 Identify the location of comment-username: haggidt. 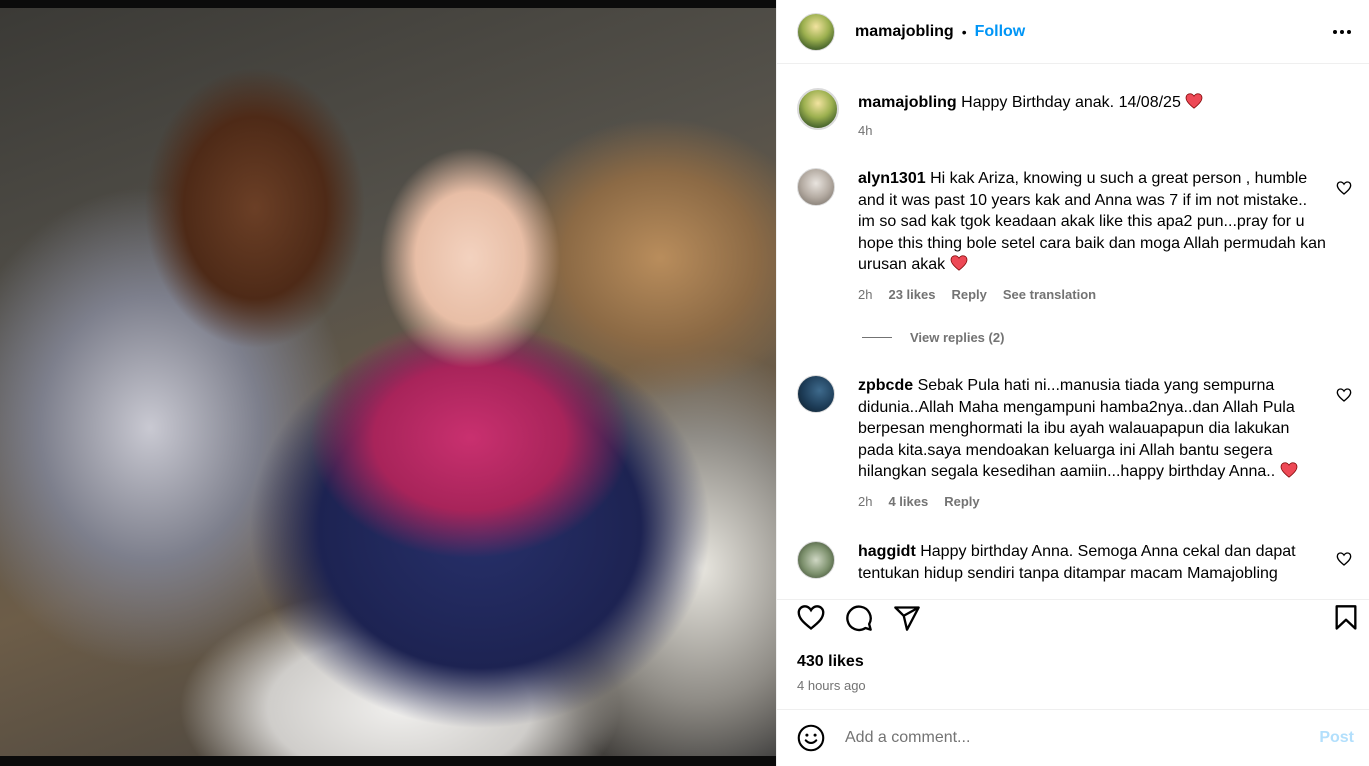
(887, 551).